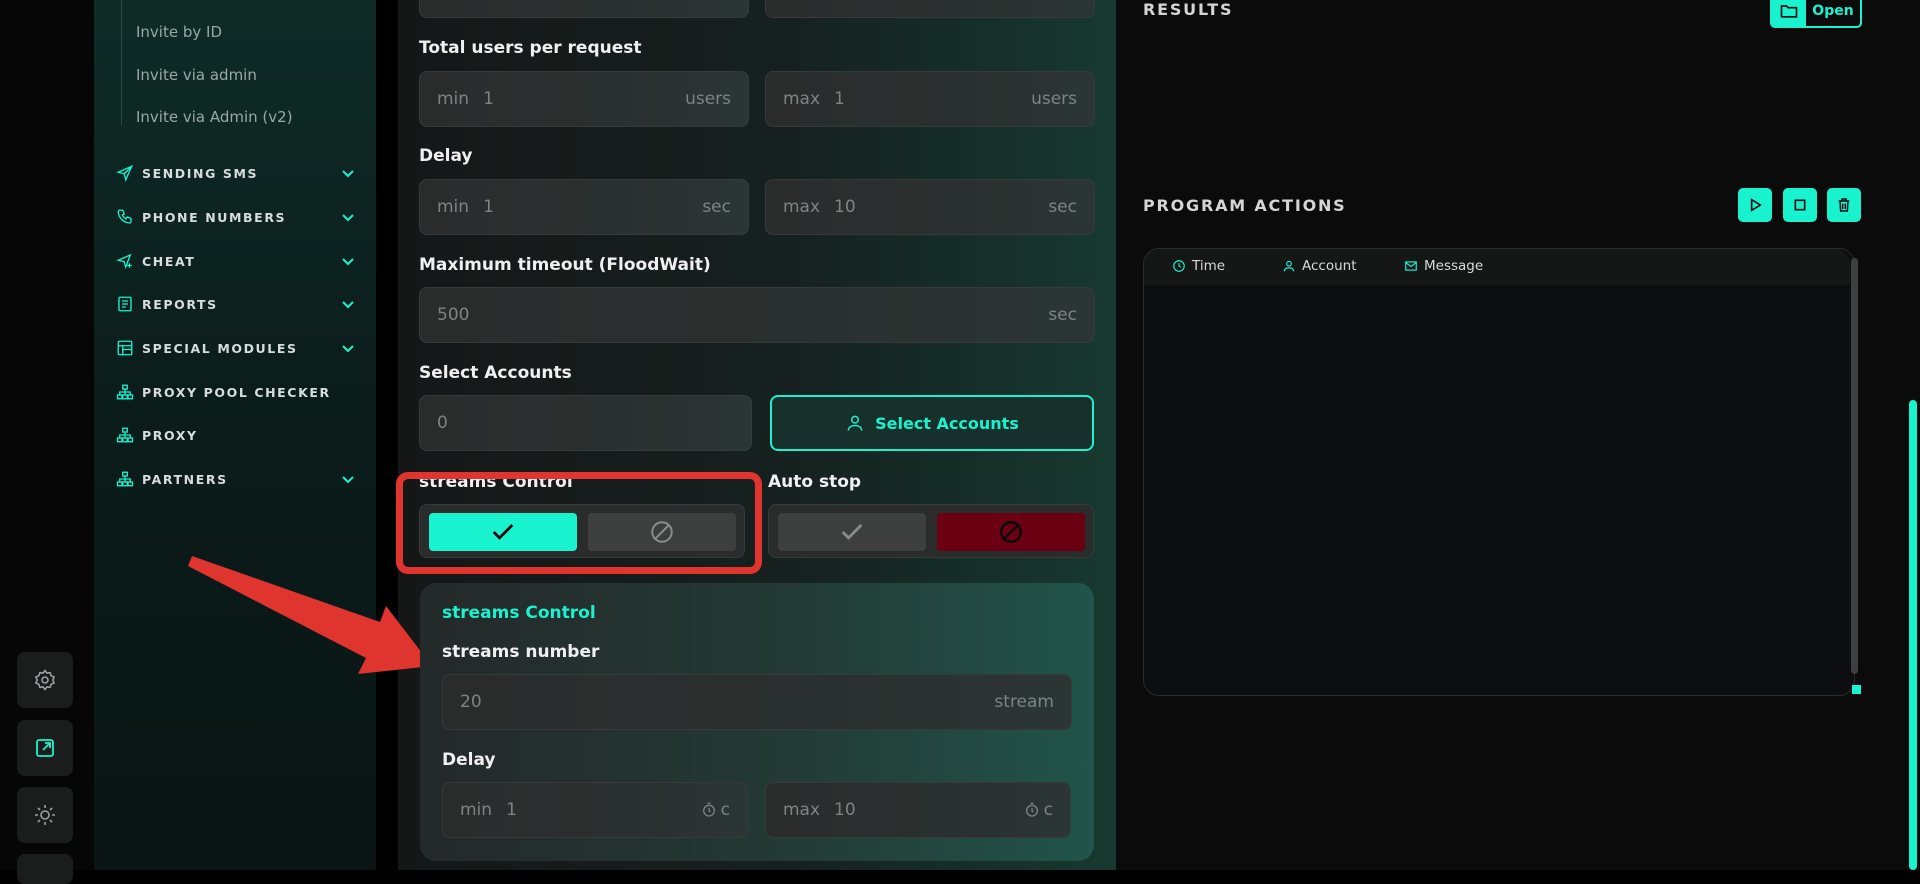 Image resolution: width=1920 pixels, height=884 pixels. I want to click on sidebar-item-proxy-pool-checker: PROXY POOL CHECKER, so click(236, 392).